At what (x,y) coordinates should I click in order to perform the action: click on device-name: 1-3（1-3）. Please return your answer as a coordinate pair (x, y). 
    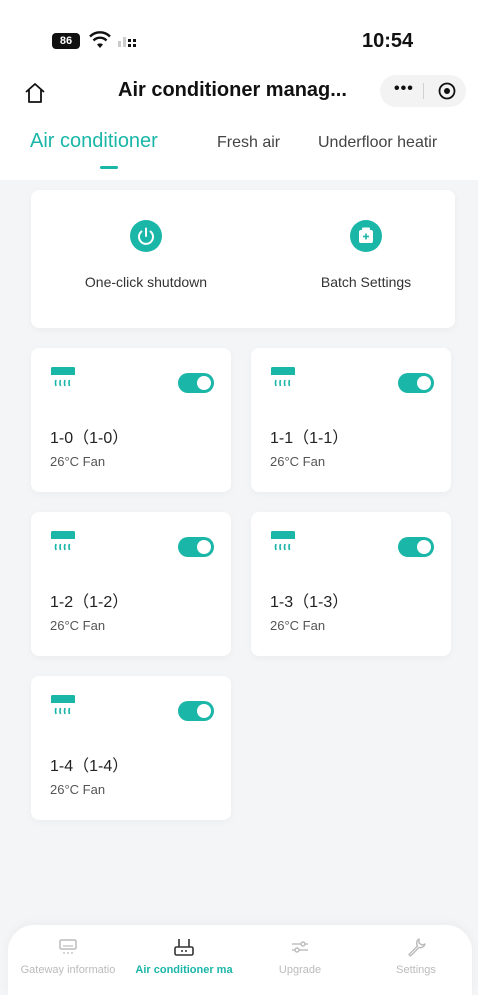
    Looking at the image, I should click on (309, 602).